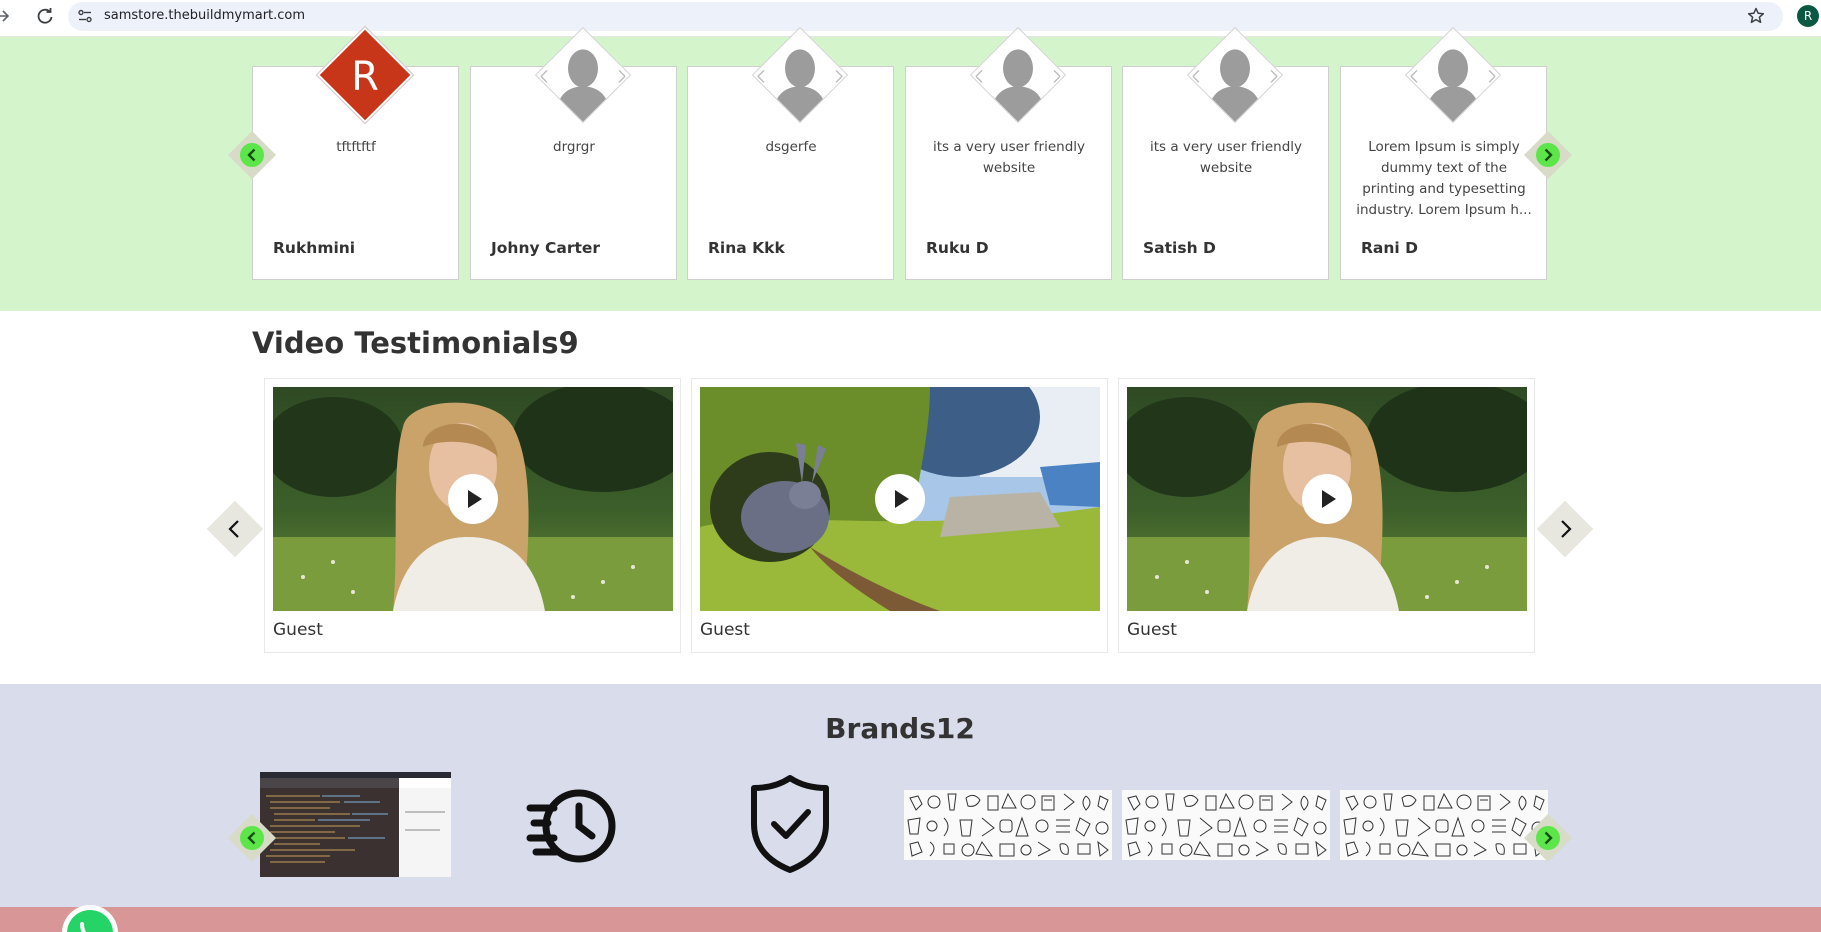 The height and width of the screenshot is (932, 1821). What do you see at coordinates (356, 147) in the screenshot?
I see `testimonial-comment: tftftftf` at bounding box center [356, 147].